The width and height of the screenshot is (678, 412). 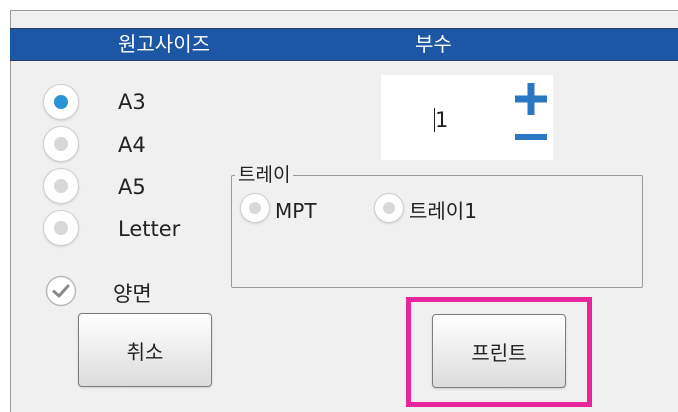 I want to click on radio-tray-mpt, so click(x=255, y=208).